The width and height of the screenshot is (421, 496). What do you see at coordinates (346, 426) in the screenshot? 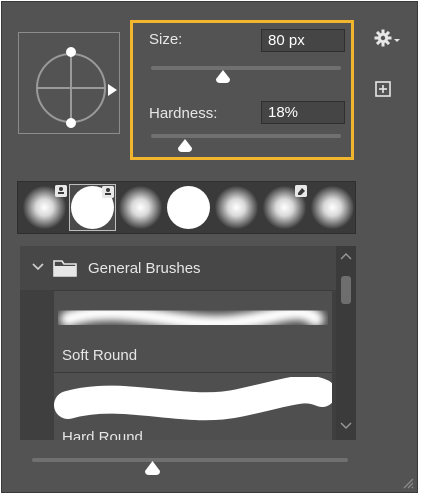
I see `scroll-down-icon` at bounding box center [346, 426].